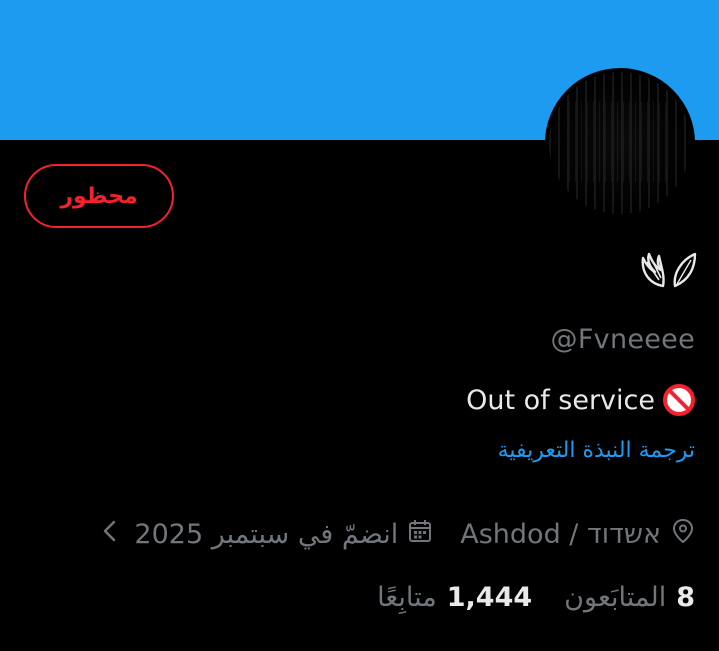 Image resolution: width=719 pixels, height=651 pixels. Describe the element at coordinates (615, 597) in the screenshot. I see `followers-label: المتابَعون` at that location.